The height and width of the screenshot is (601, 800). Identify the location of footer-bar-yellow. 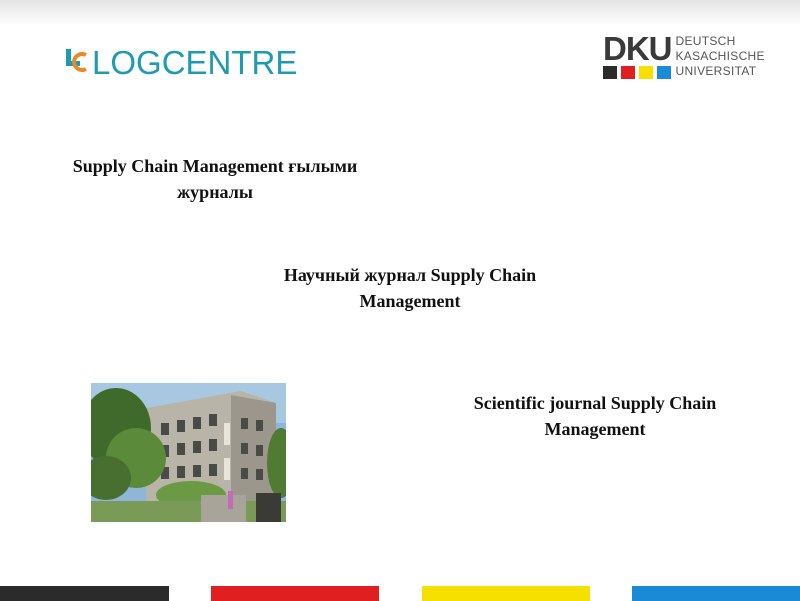
(506, 593).